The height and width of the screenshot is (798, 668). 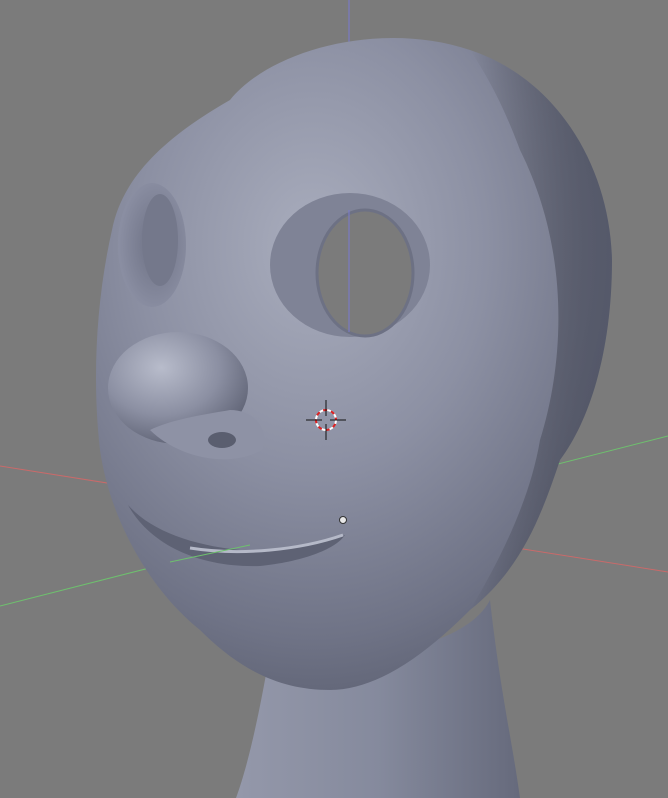 I want to click on right-eye-hole, so click(x=365, y=273).